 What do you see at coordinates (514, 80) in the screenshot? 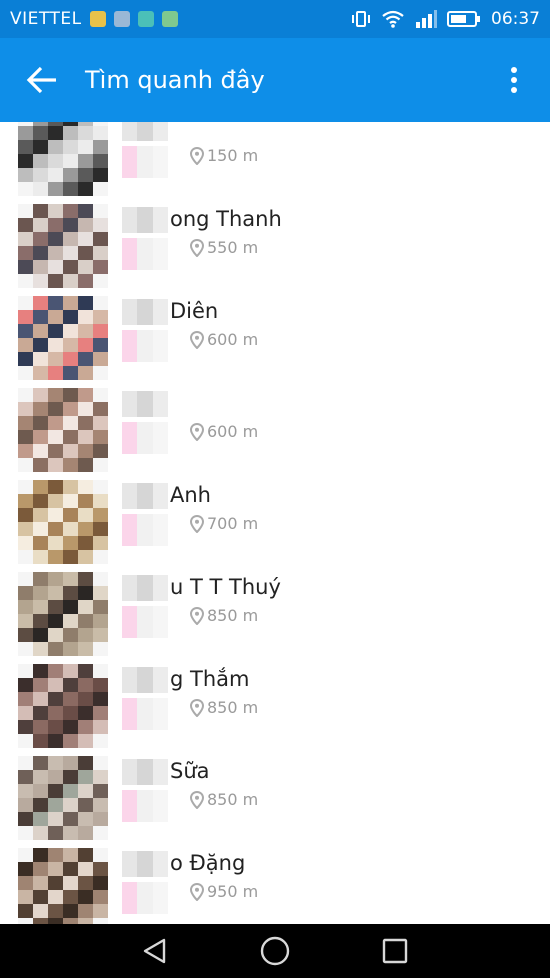
I see `more-options-button` at bounding box center [514, 80].